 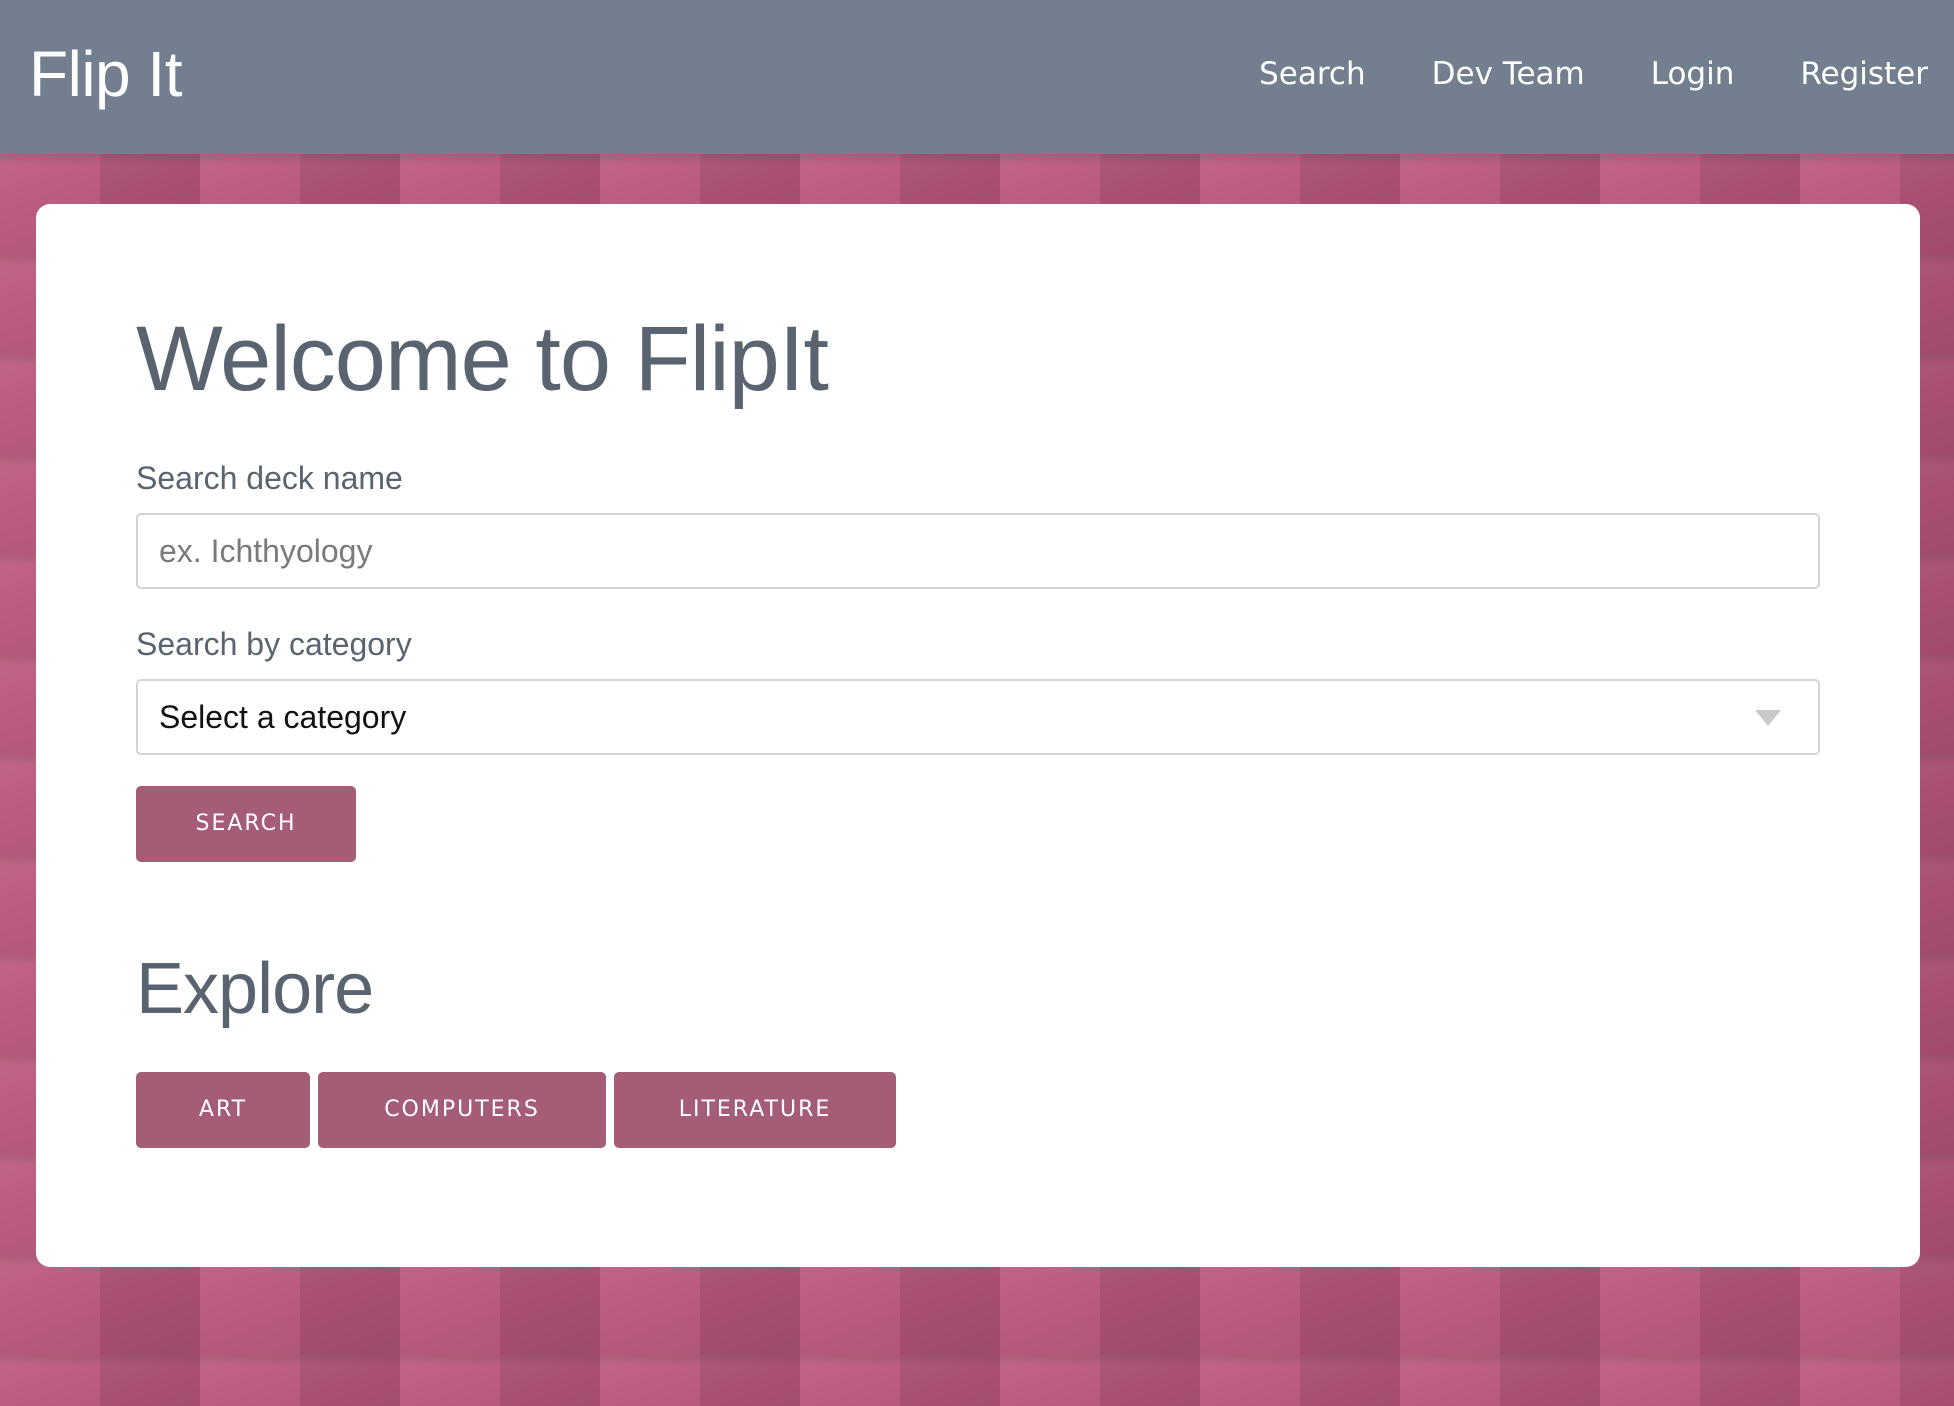 I want to click on category-select: Select a category, so click(x=978, y=717).